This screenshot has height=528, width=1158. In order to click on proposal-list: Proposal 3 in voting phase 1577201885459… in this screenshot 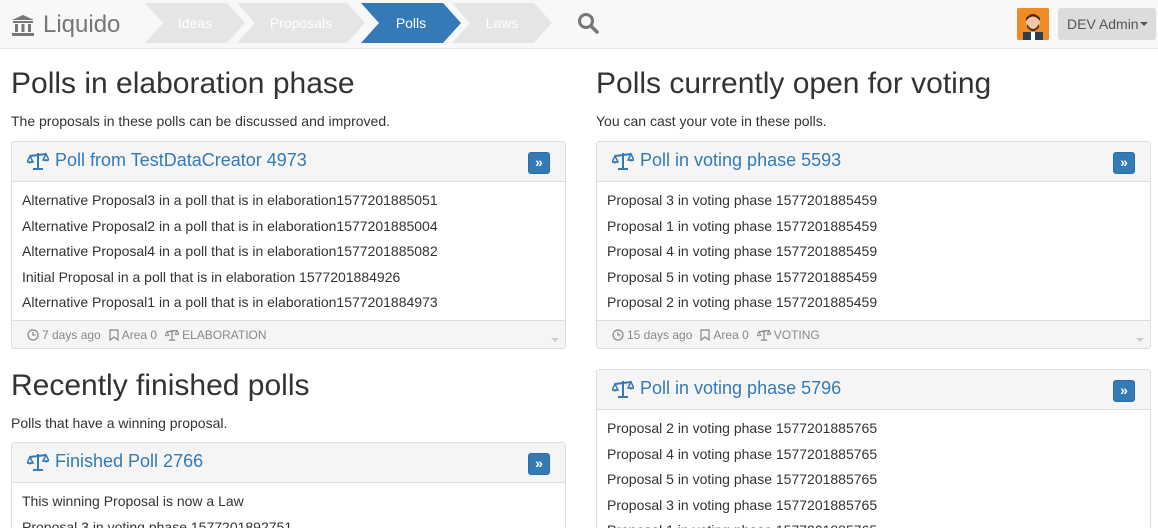, I will do `click(873, 249)`.